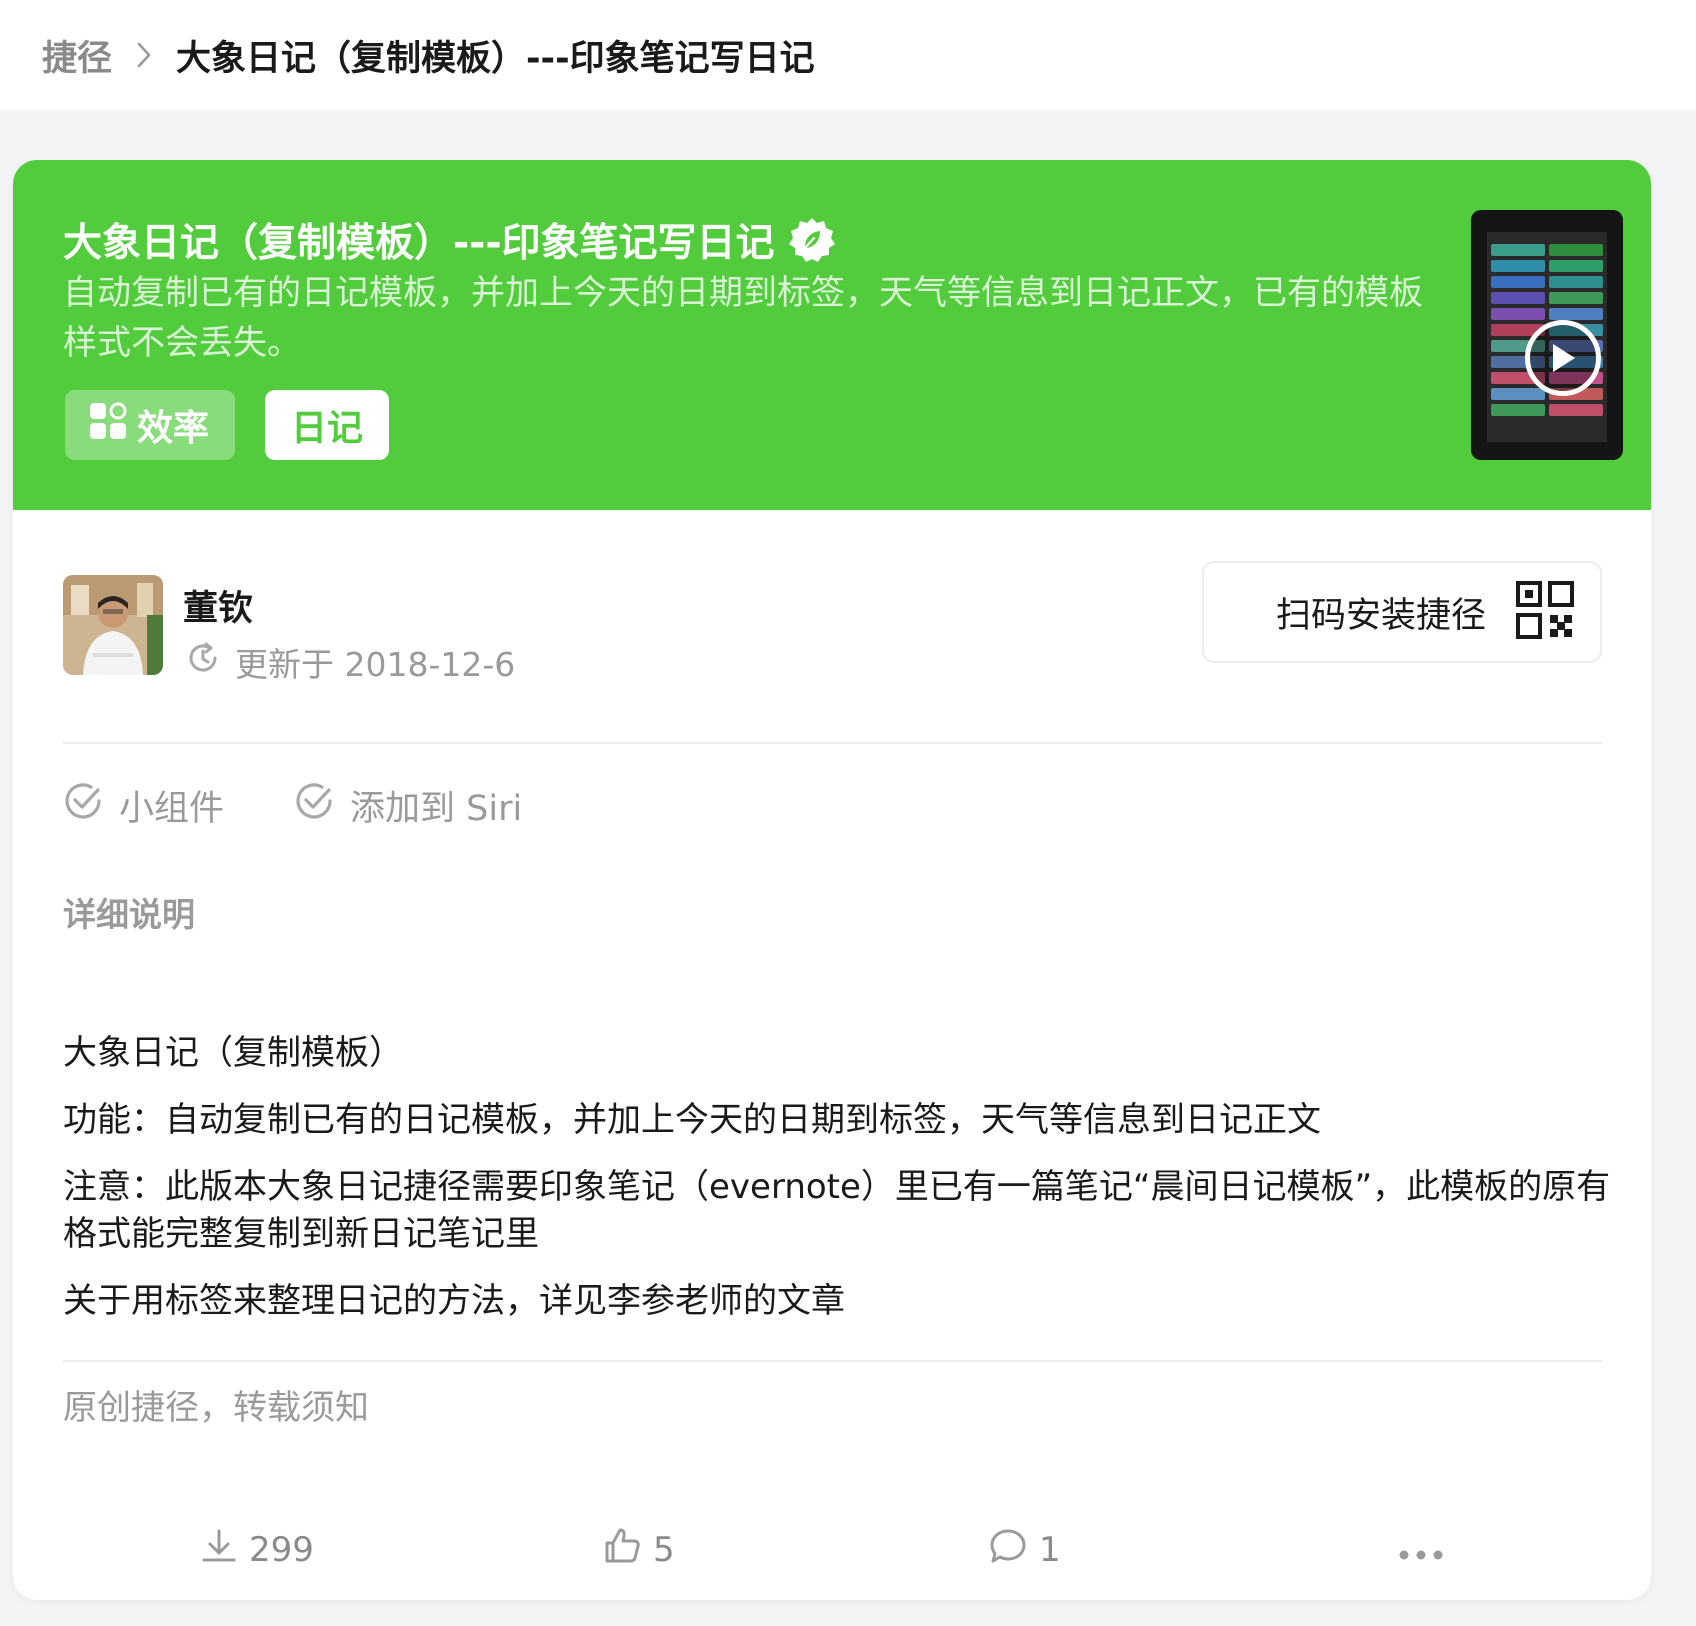  Describe the element at coordinates (327, 428) in the screenshot. I see `tag-diary-label: 日记` at that location.